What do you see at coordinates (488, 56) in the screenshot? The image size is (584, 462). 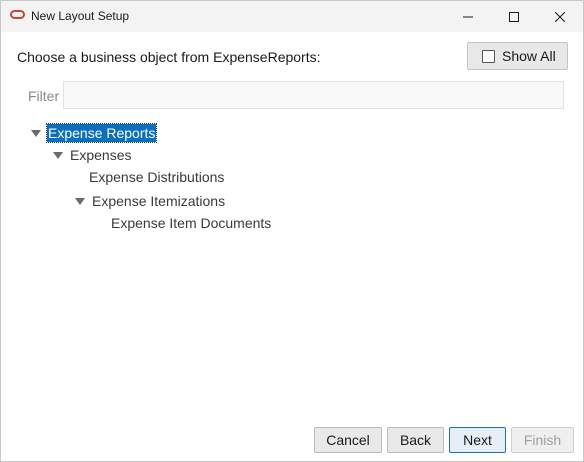 I see `show-all-checkbox` at bounding box center [488, 56].